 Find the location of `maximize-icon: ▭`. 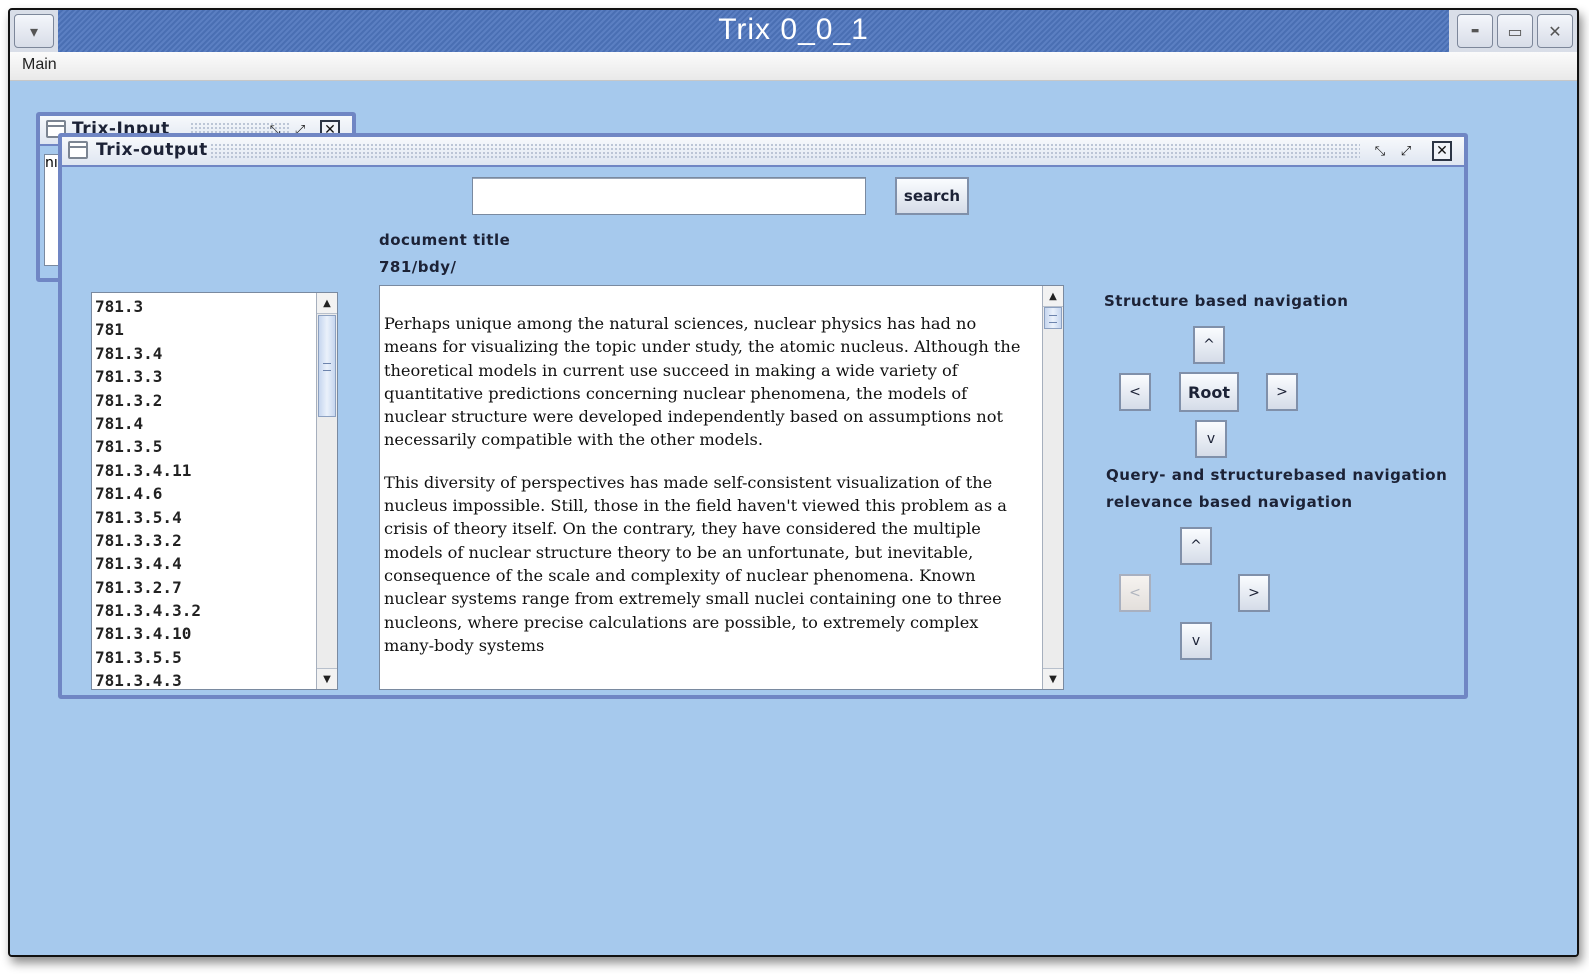

maximize-icon: ▭ is located at coordinates (1515, 31).